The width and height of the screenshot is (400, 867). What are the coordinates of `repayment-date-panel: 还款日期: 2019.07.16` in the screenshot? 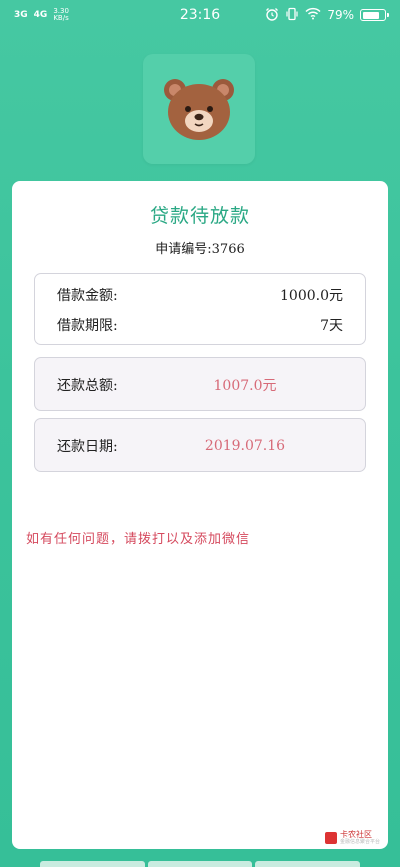 It's located at (200, 445).